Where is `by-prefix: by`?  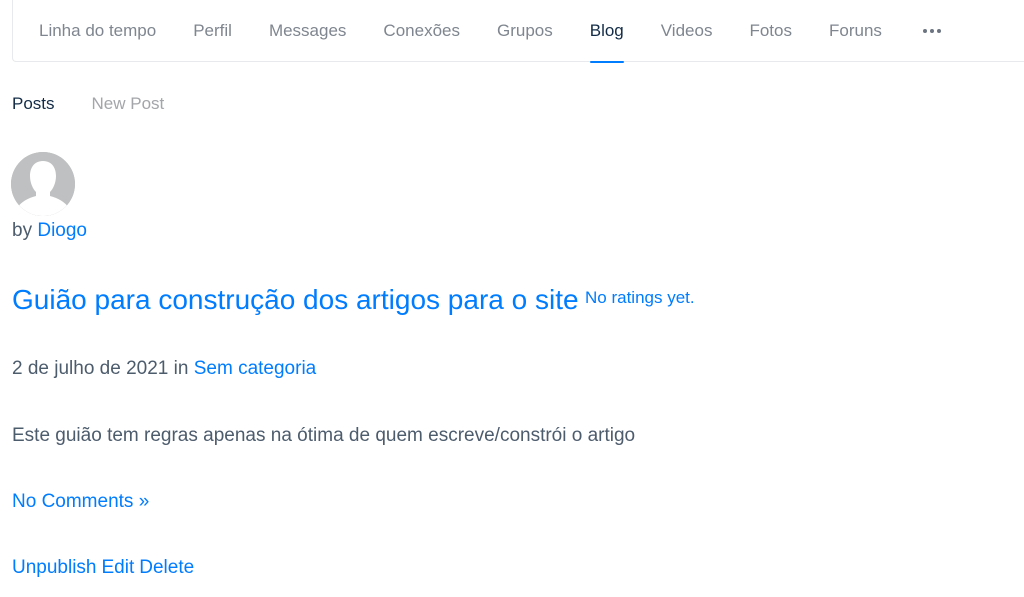 by-prefix: by is located at coordinates (22, 230).